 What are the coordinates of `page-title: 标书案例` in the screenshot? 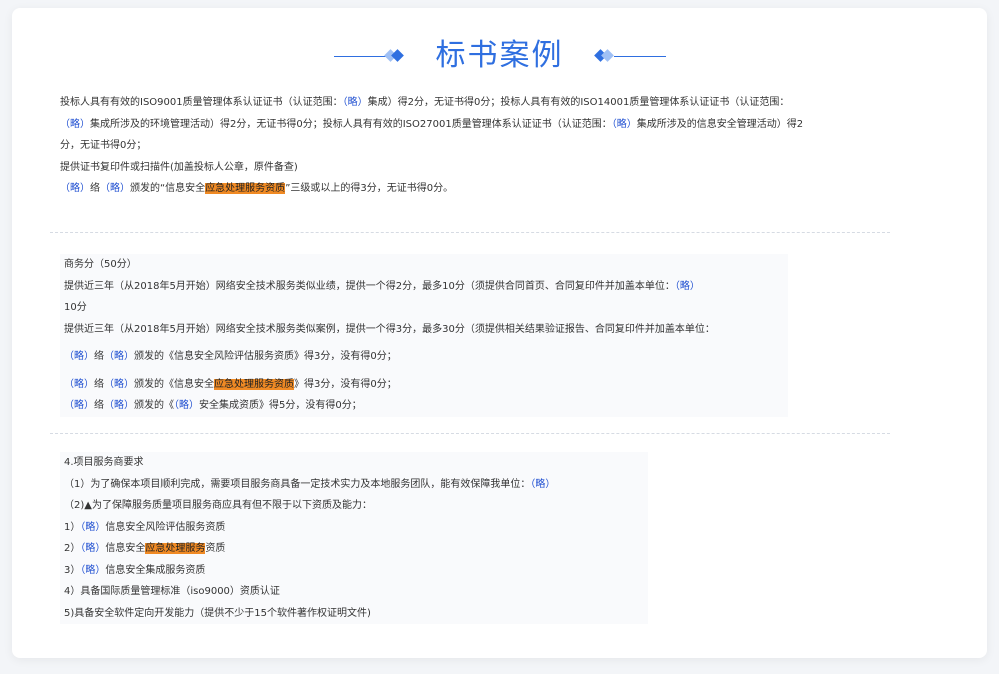 It's located at (499, 55).